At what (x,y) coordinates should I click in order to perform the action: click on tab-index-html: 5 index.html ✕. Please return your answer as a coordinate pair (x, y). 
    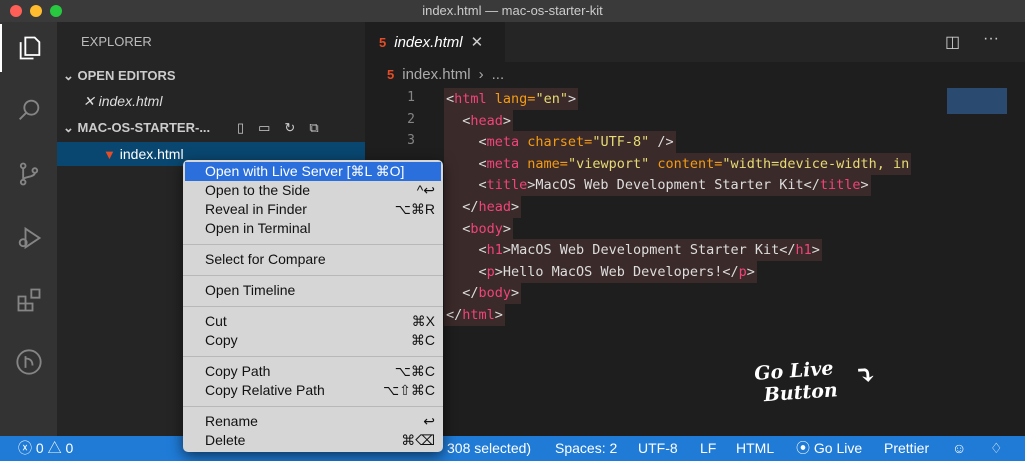
    Looking at the image, I should click on (435, 42).